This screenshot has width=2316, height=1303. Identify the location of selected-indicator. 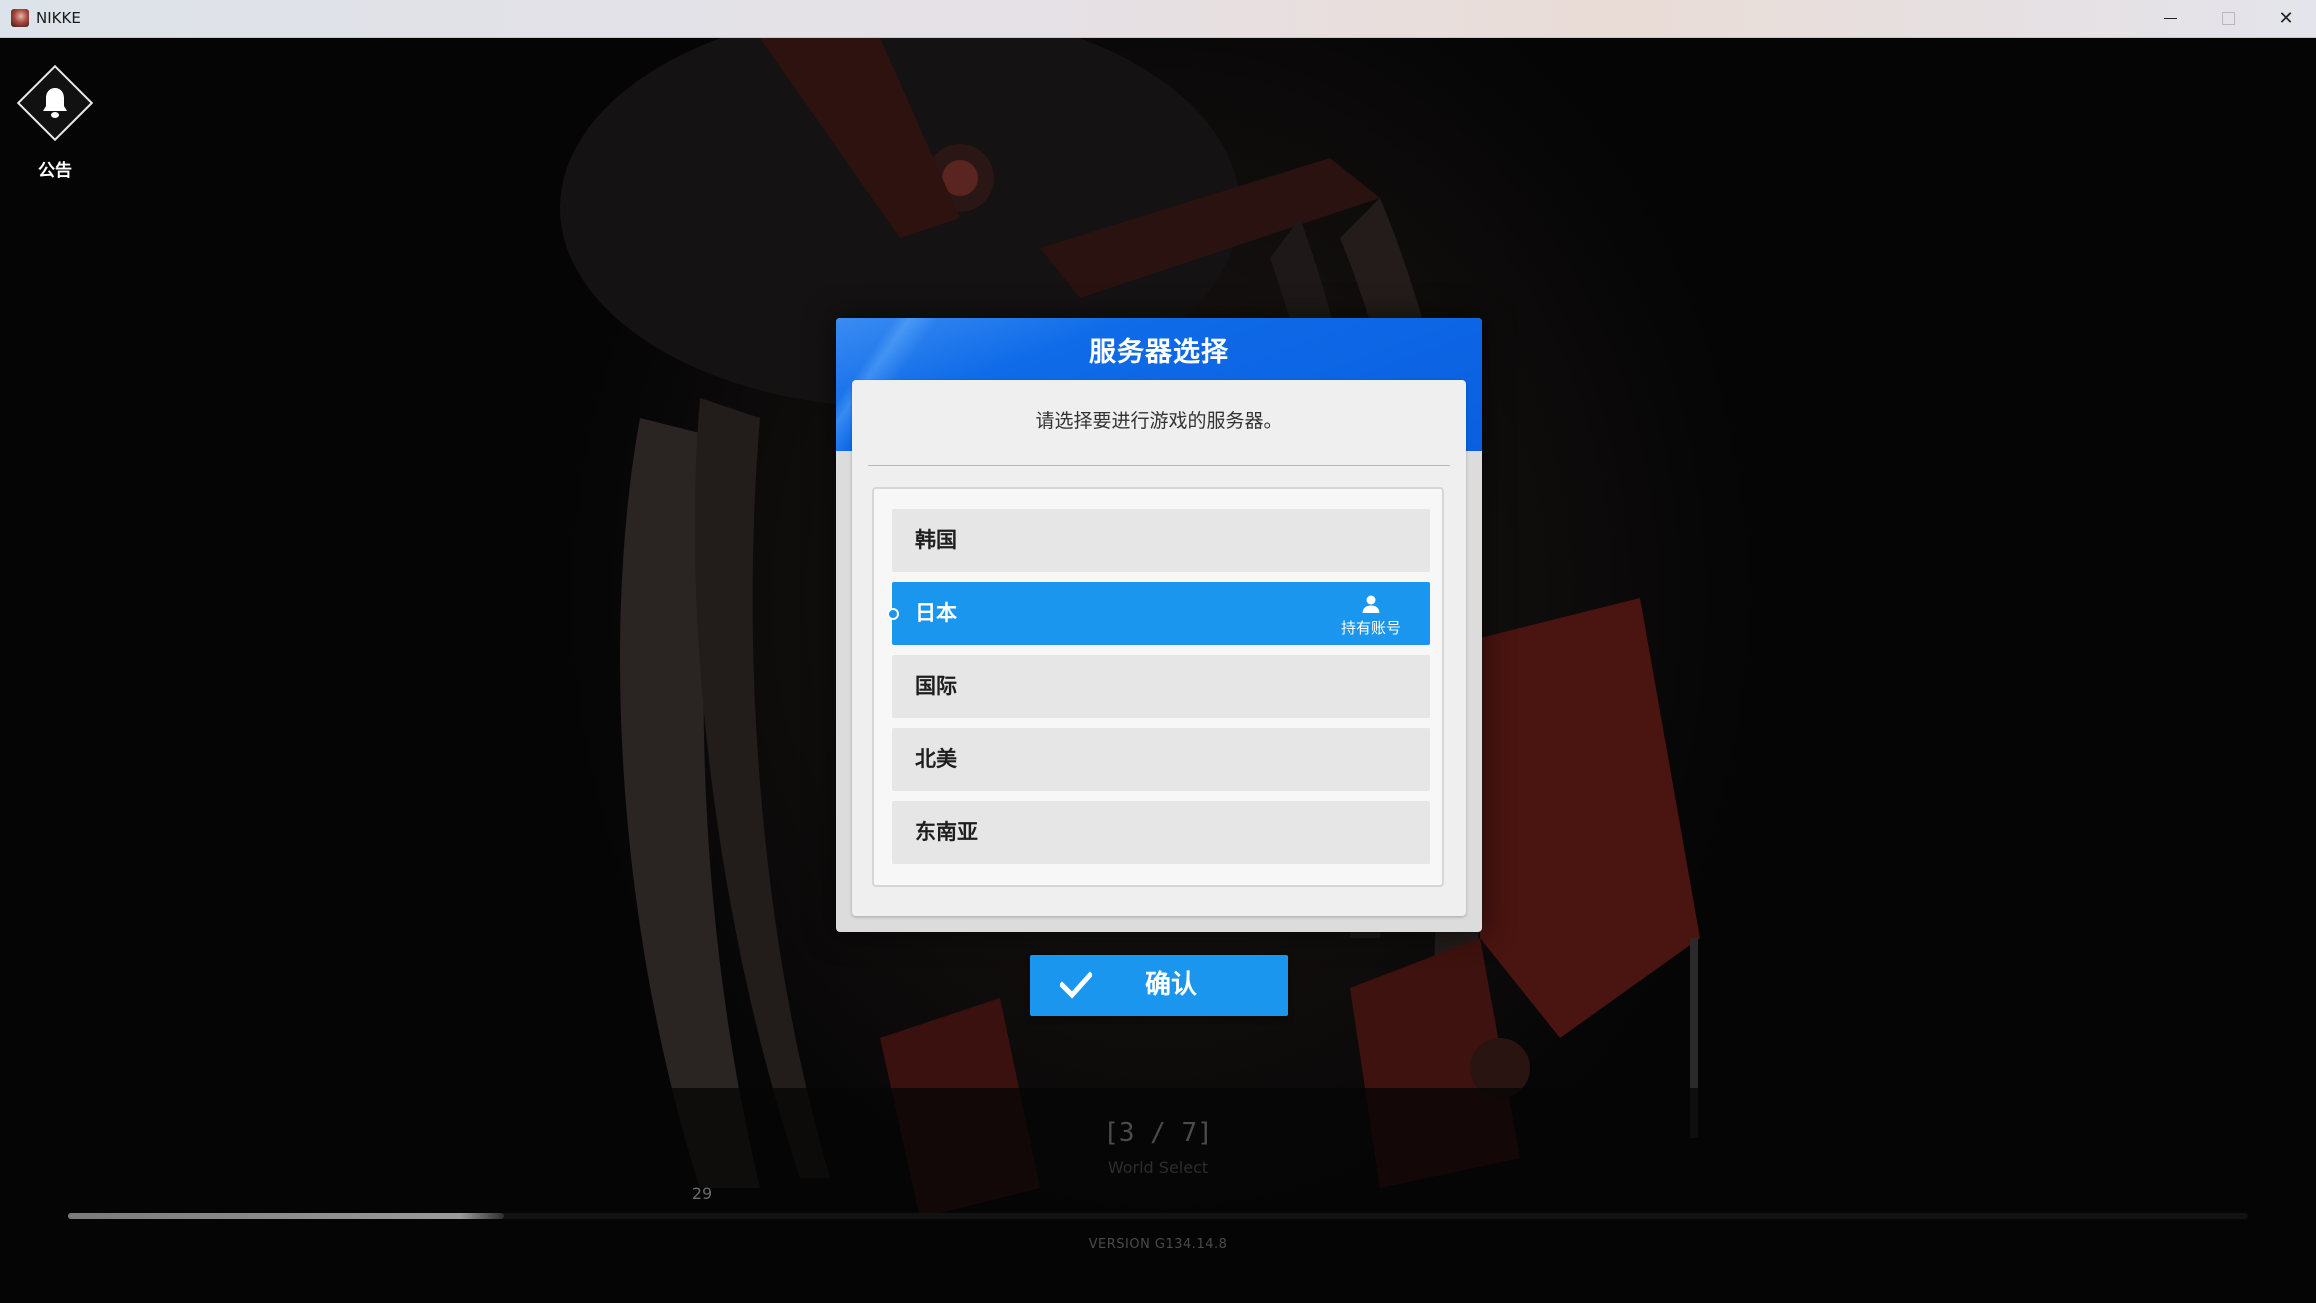
(893, 614).